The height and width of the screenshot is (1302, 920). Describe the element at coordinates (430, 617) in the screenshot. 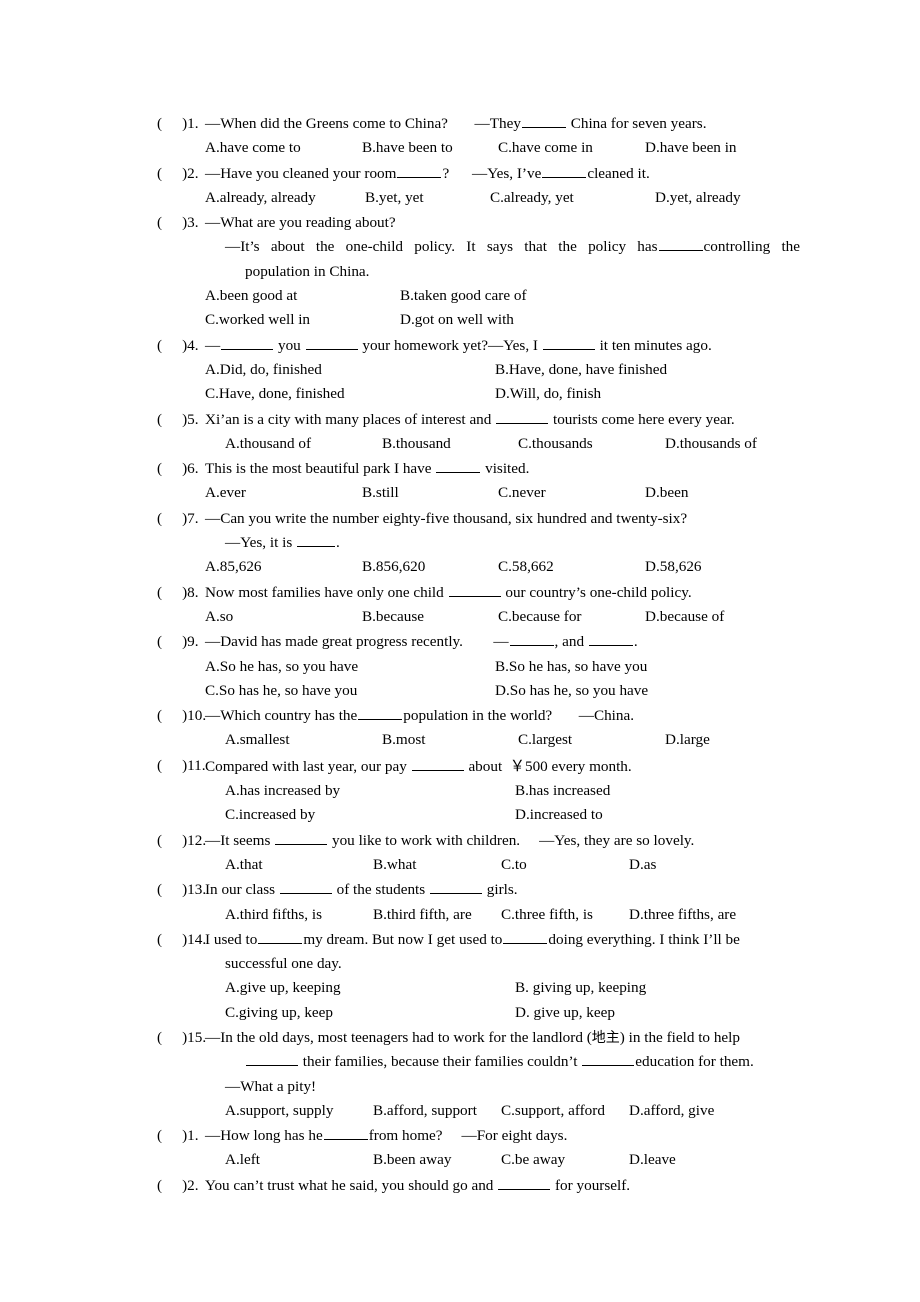

I see `option-b: B.because` at that location.